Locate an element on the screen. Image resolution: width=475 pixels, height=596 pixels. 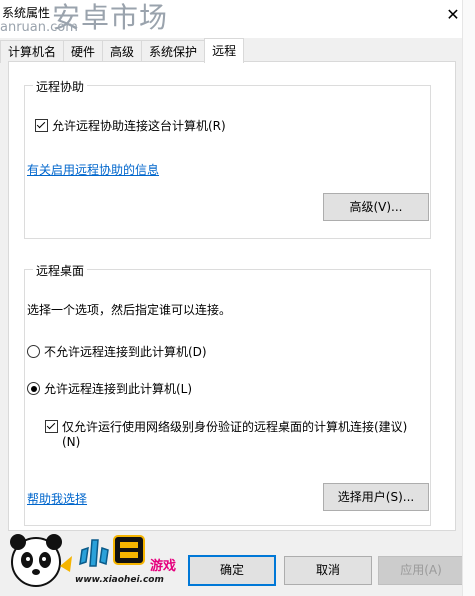
allow-remote-radio is located at coordinates (33, 388).